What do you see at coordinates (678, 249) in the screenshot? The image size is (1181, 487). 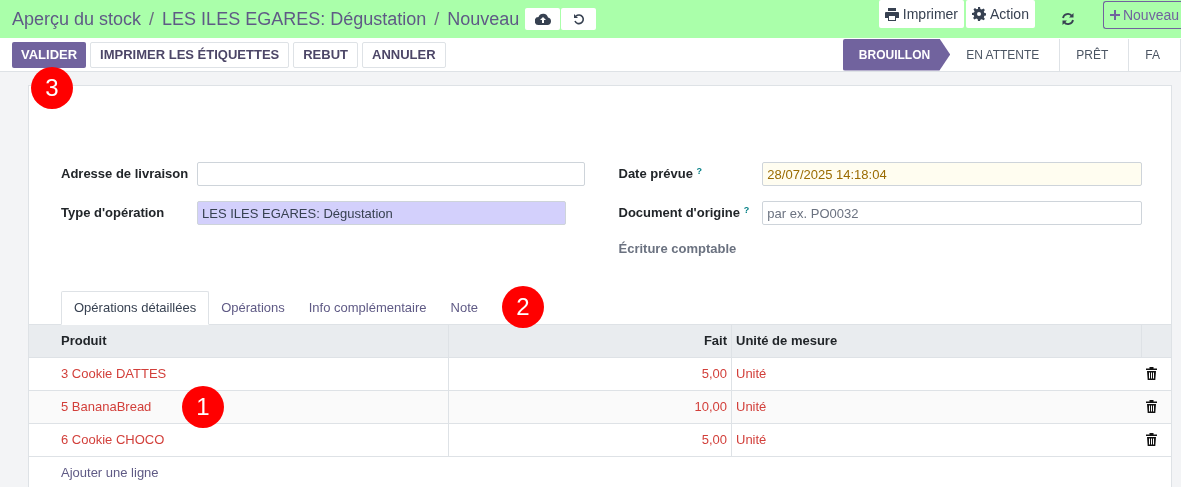 I see `field-label: Écriture comptable` at bounding box center [678, 249].